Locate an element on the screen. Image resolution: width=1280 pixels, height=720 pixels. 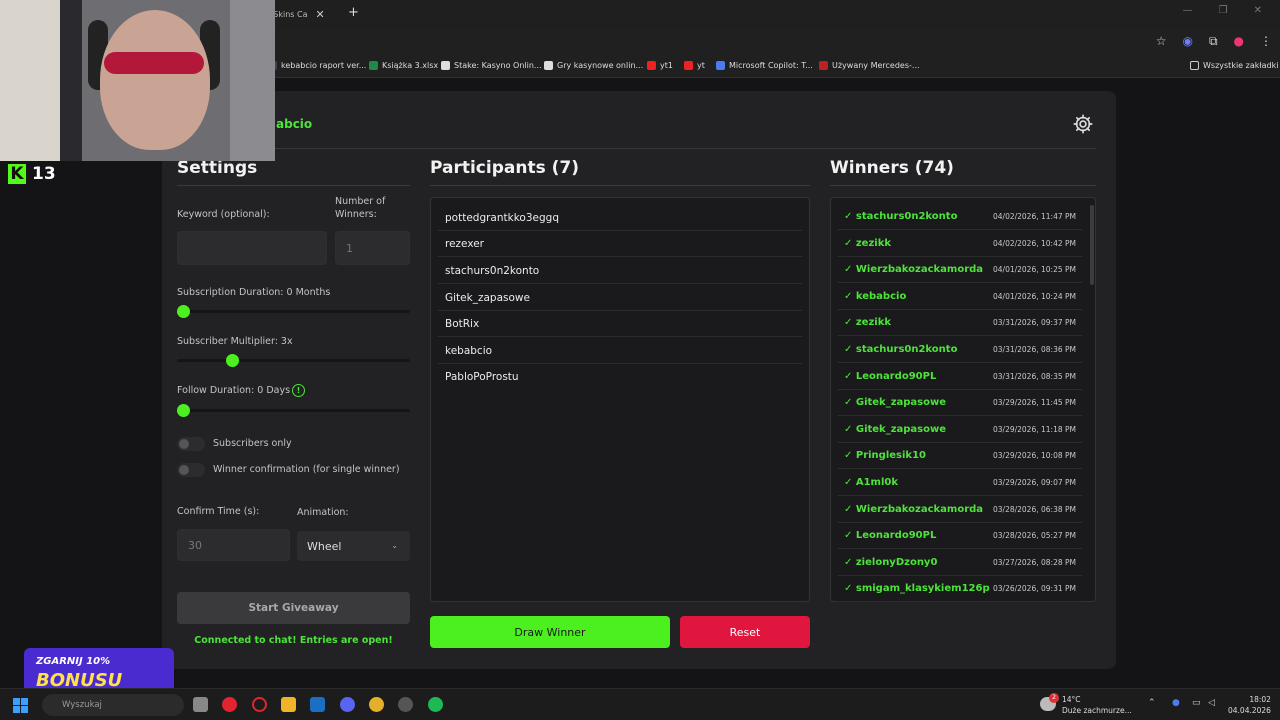
toolbar-icons: ☆ ◉ ⧉ ● ⋮ is located at coordinates (1214, 41).